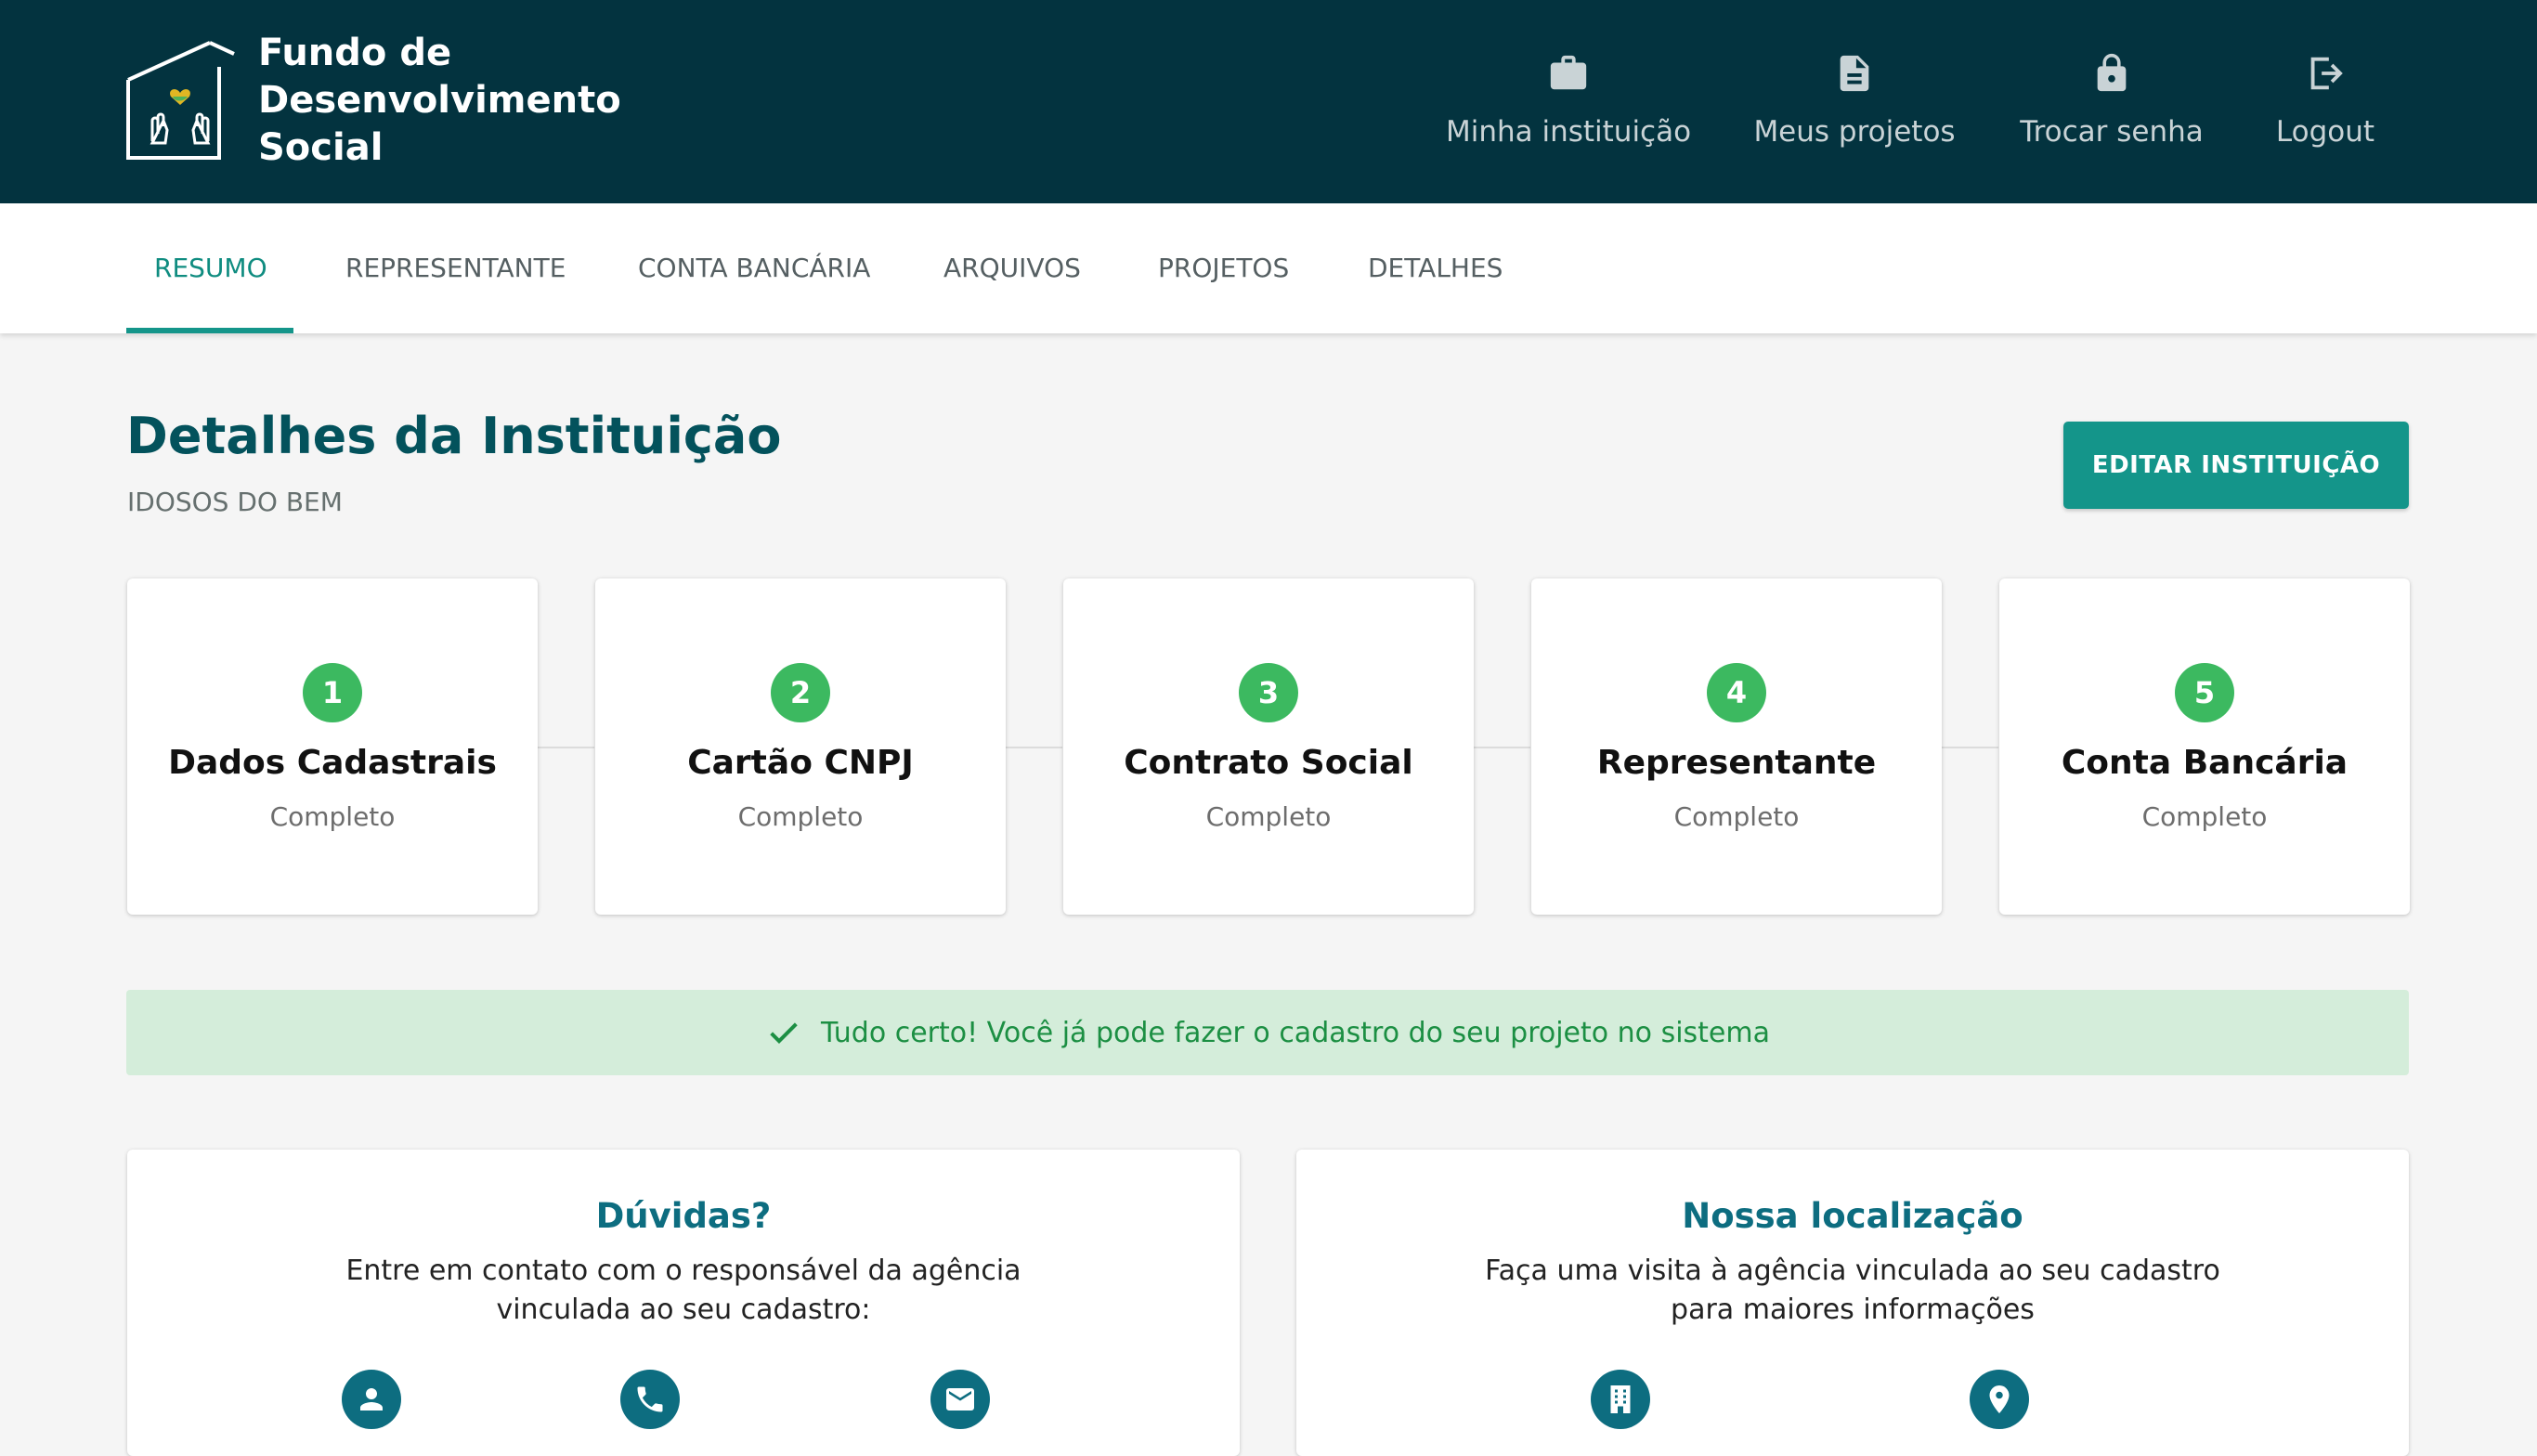 The image size is (2537, 1456). I want to click on step-card-cartao-cnpj: 2 Cartão CNPJ Completo, so click(801, 746).